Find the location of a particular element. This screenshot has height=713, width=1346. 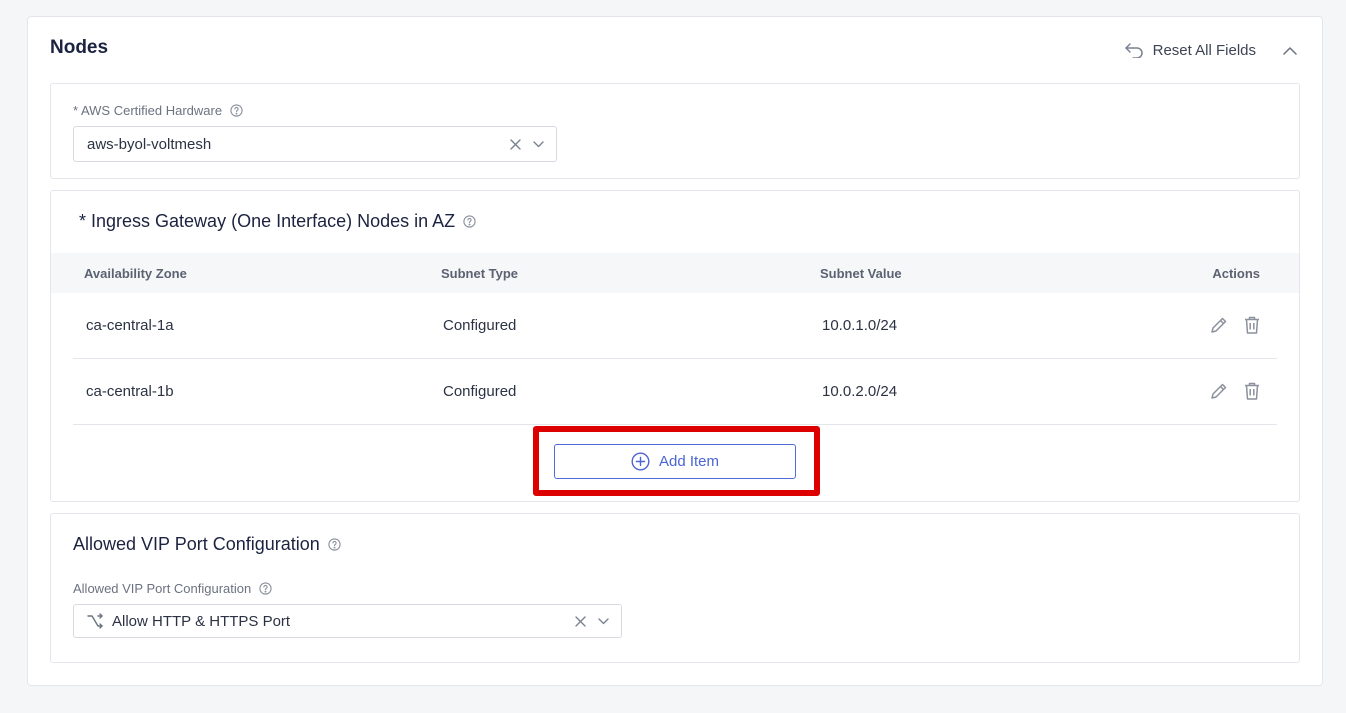

column-header-availability-zone: Availability Zone is located at coordinates (135, 273).